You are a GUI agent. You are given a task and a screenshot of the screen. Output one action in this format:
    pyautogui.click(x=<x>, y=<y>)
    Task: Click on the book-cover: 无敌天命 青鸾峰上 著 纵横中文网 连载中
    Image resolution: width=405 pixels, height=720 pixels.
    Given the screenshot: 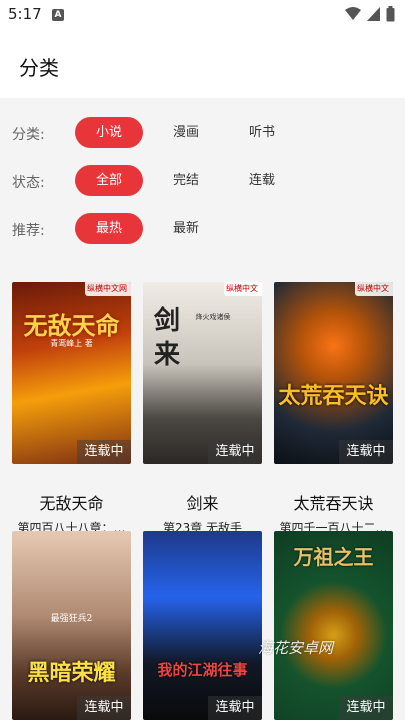 What is the action you would take?
    pyautogui.click(x=71, y=373)
    